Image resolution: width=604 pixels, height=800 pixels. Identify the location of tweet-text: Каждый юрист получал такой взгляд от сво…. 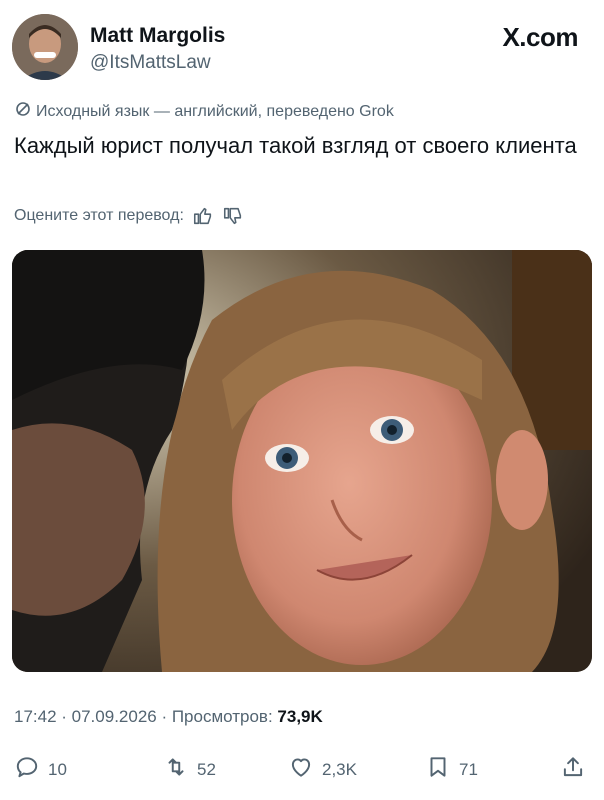
(295, 145).